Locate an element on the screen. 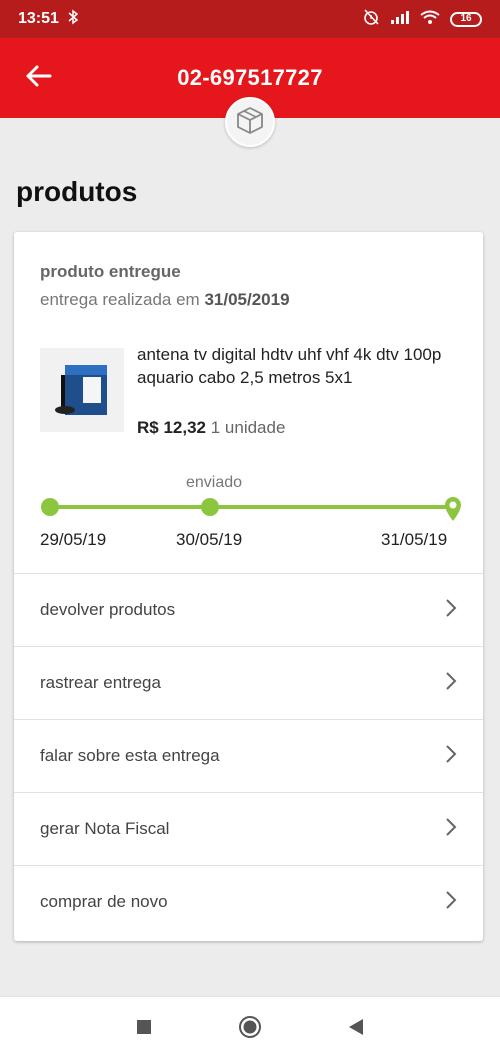  order-number-title: 02-697517727 is located at coordinates (250, 77).